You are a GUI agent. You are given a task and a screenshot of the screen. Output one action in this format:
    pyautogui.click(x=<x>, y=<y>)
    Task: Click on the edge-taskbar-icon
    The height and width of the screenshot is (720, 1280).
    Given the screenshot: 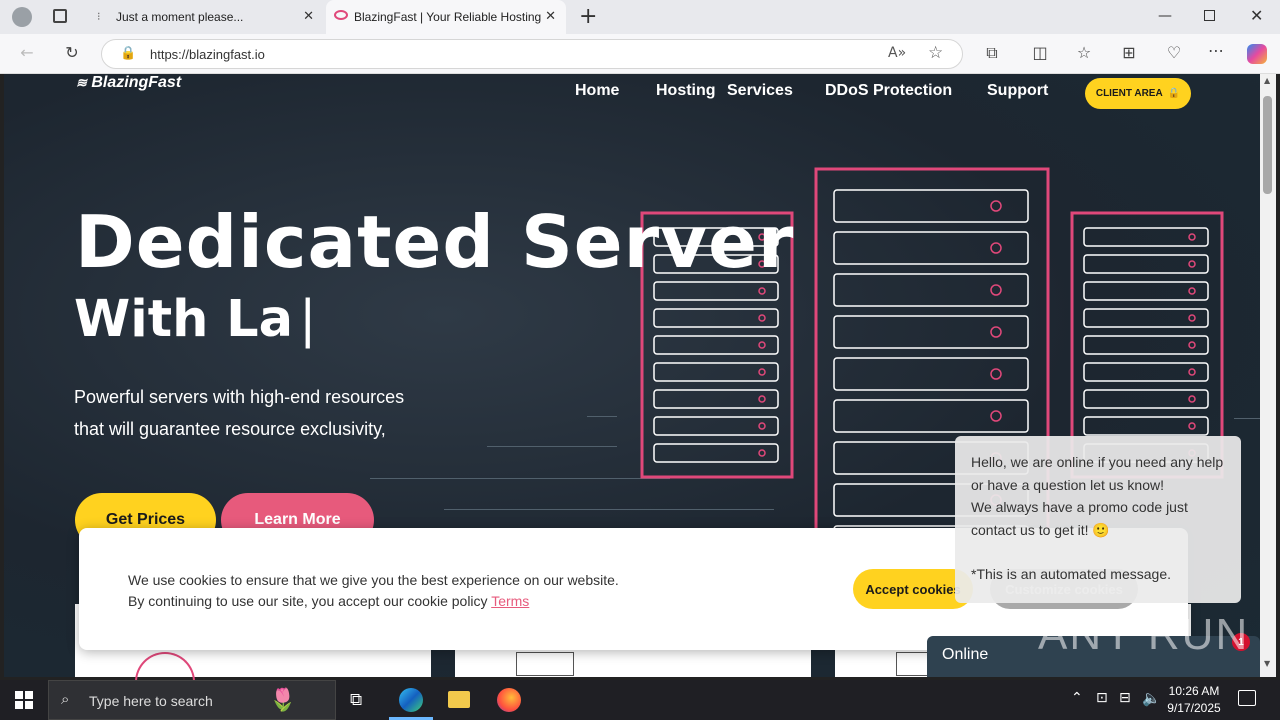 What is the action you would take?
    pyautogui.click(x=411, y=700)
    